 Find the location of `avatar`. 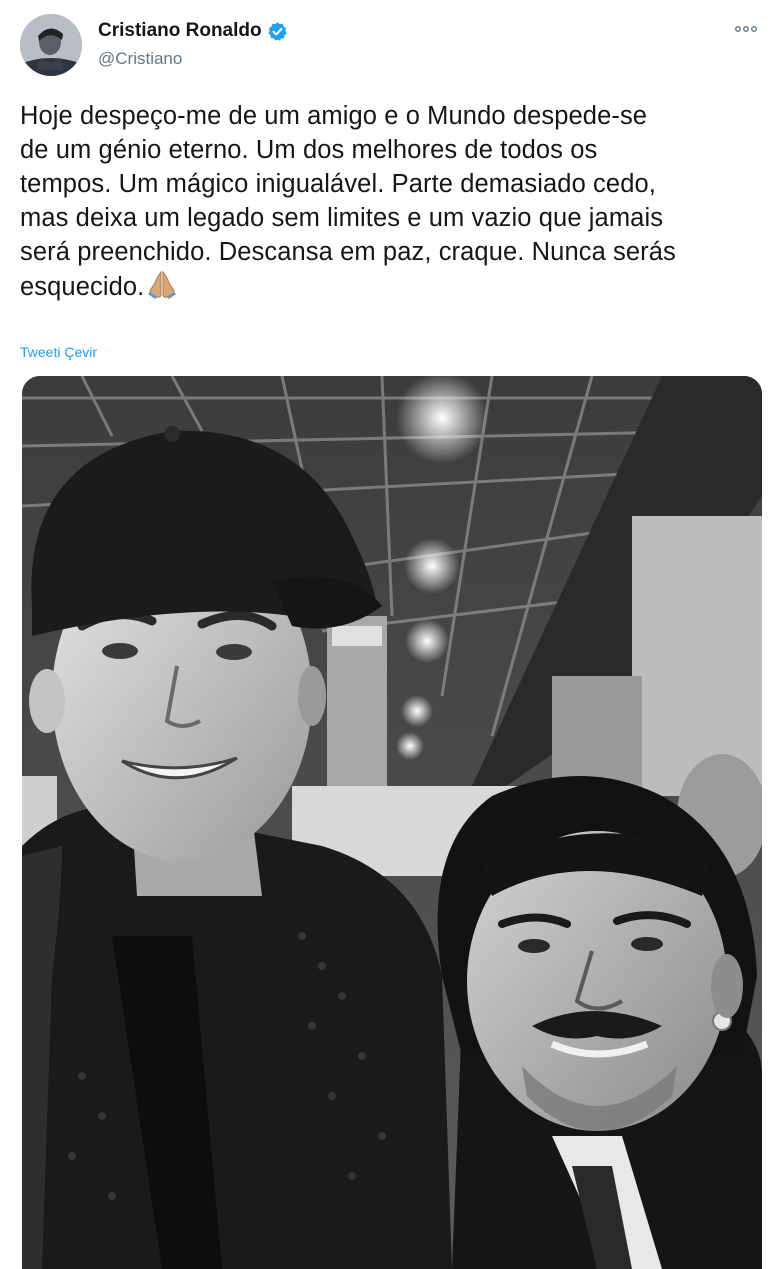

avatar is located at coordinates (51, 45).